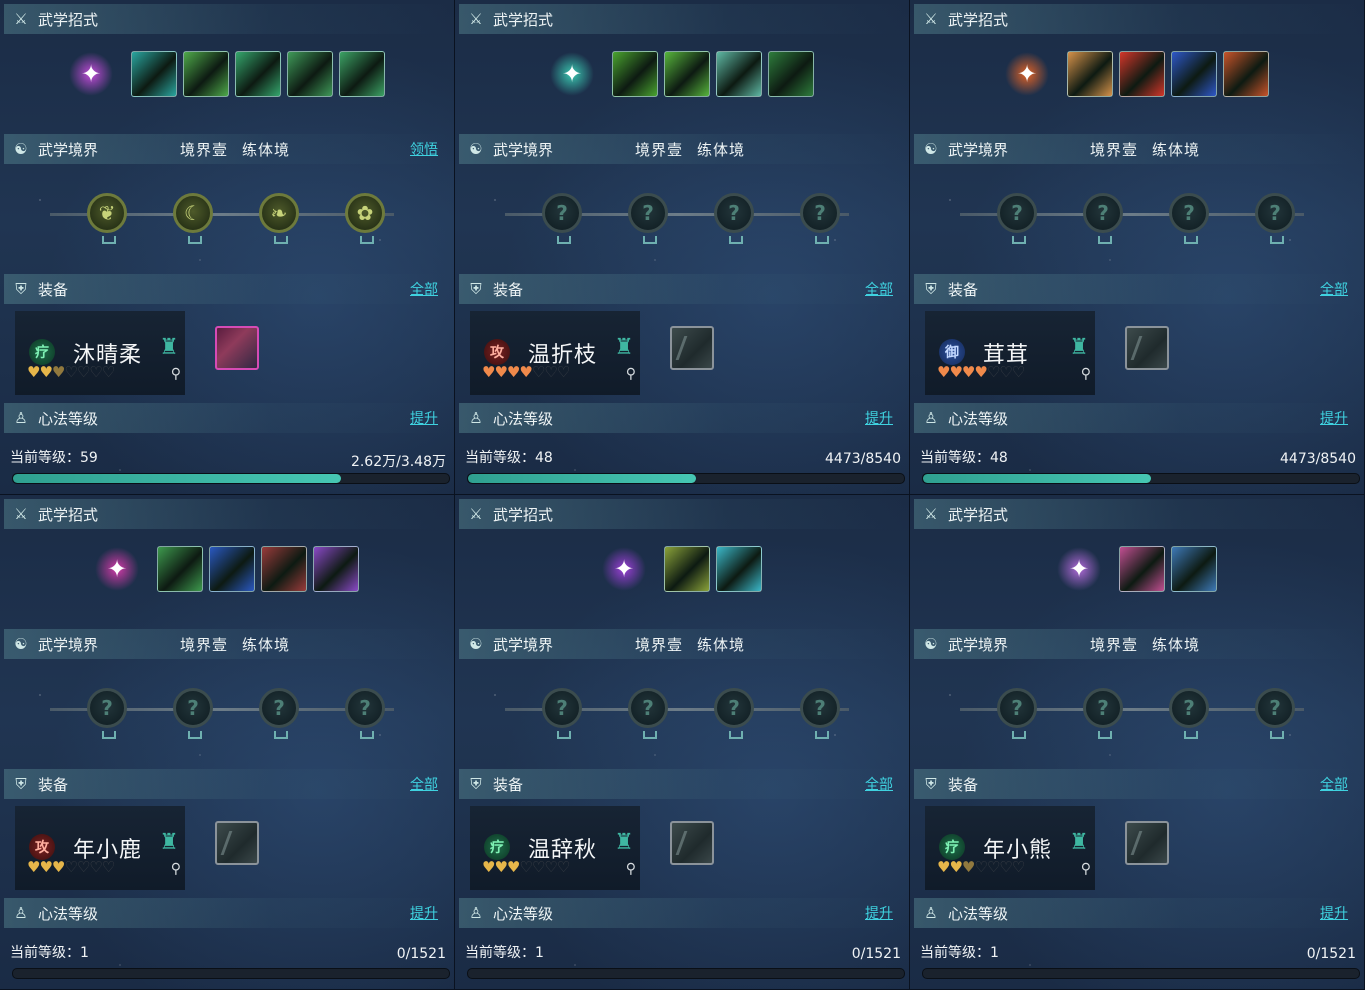 The image size is (1365, 990). I want to click on skills-row: ✦, so click(227, 569).